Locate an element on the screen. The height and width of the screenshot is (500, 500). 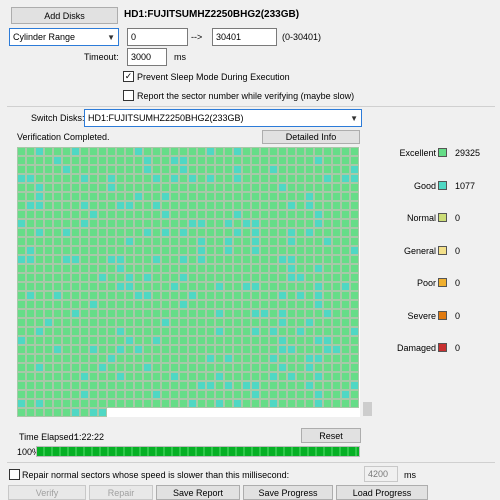
switch-disks-value: HD1:FUJITSUMHZ2250BHG2(233GB) is located at coordinates (166, 118).